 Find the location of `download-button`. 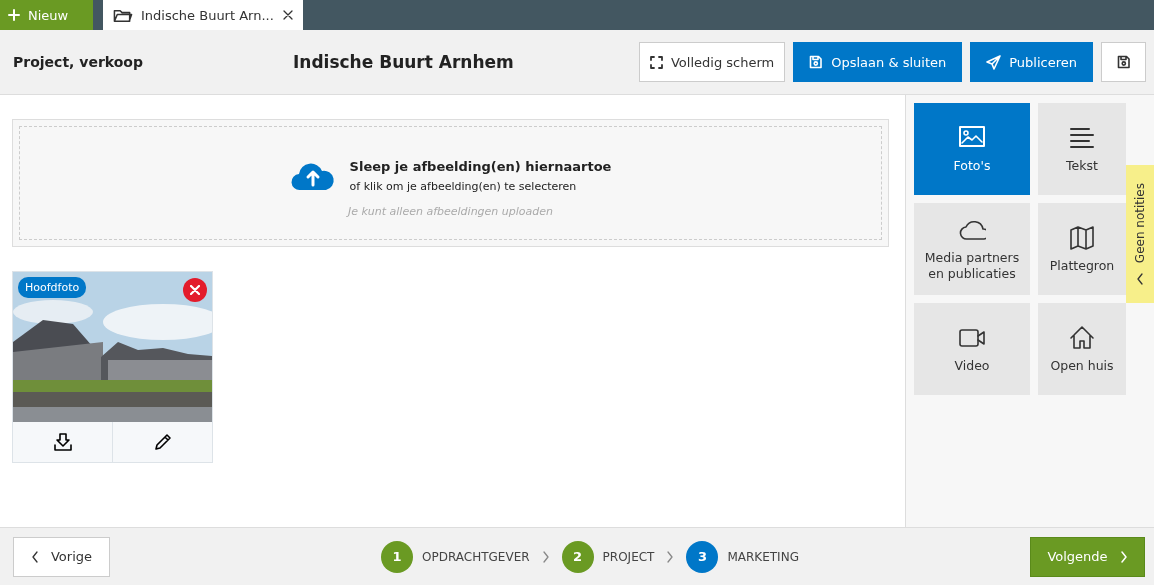

download-button is located at coordinates (63, 442).